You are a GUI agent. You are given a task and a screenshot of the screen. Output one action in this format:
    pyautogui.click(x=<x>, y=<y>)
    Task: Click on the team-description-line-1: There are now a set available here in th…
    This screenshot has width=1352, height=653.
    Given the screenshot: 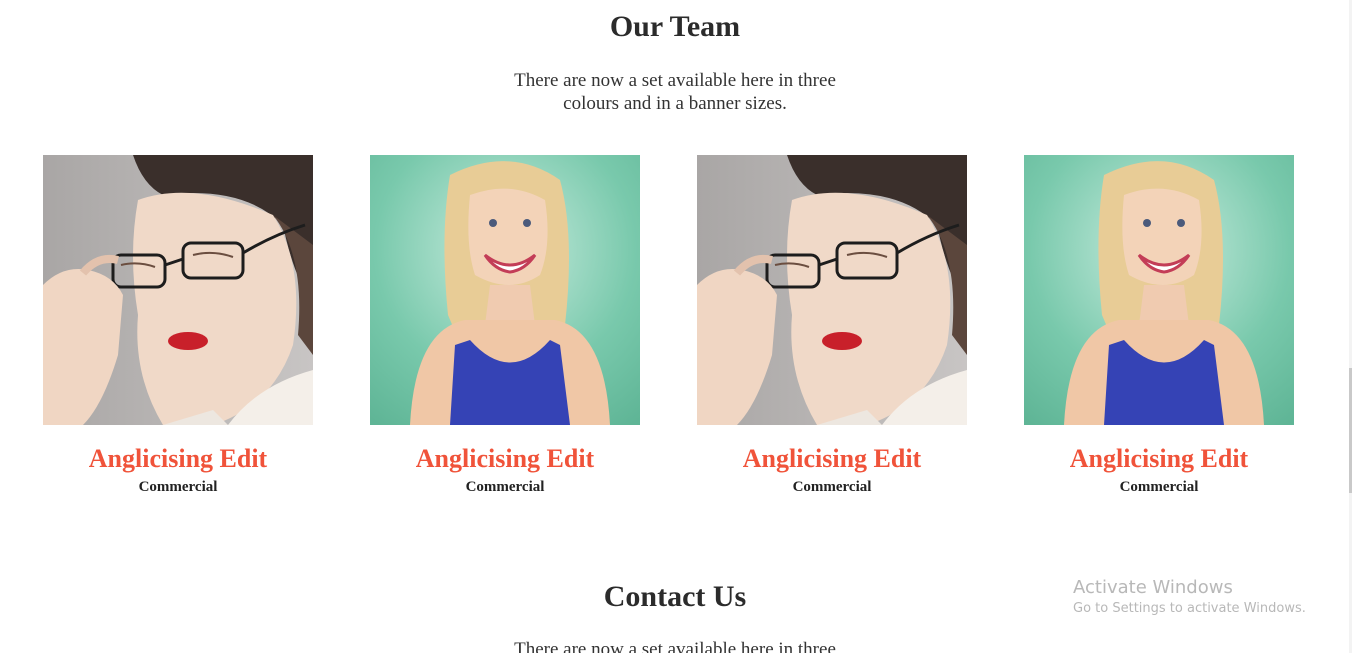 What is the action you would take?
    pyautogui.click(x=675, y=80)
    